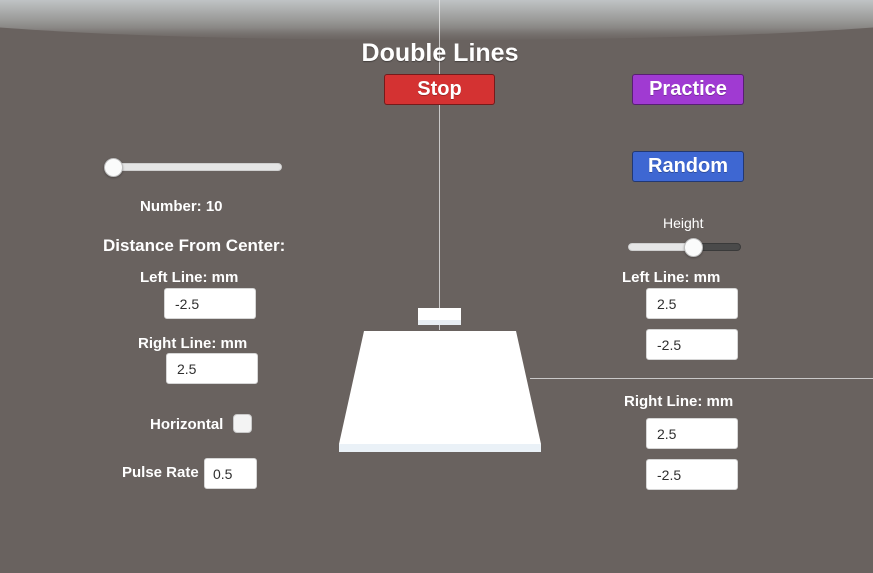 The height and width of the screenshot is (573, 873). Describe the element at coordinates (230, 473) in the screenshot. I see `pulse-rate-field` at that location.